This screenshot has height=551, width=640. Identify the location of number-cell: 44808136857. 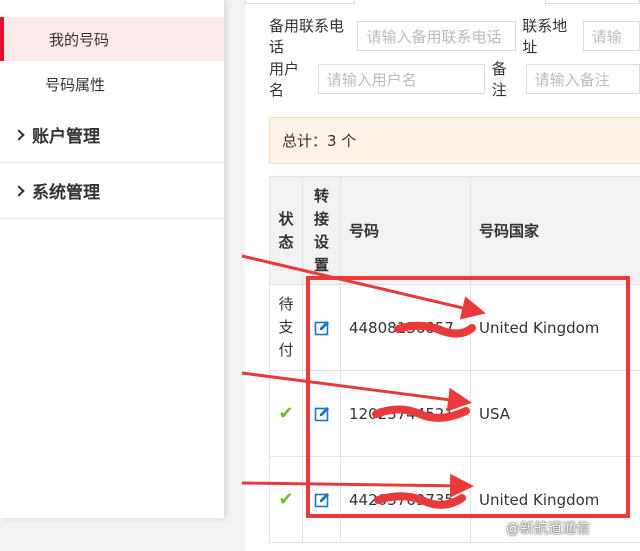
(405, 327).